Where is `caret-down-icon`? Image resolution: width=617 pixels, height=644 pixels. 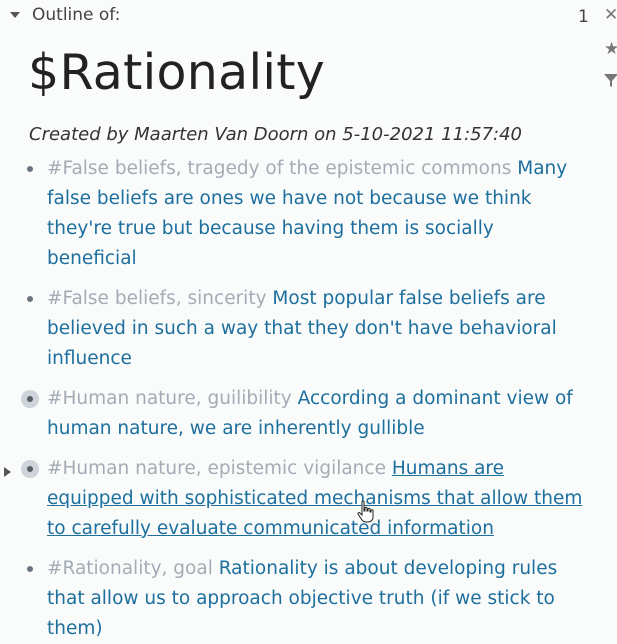
caret-down-icon is located at coordinates (15, 15).